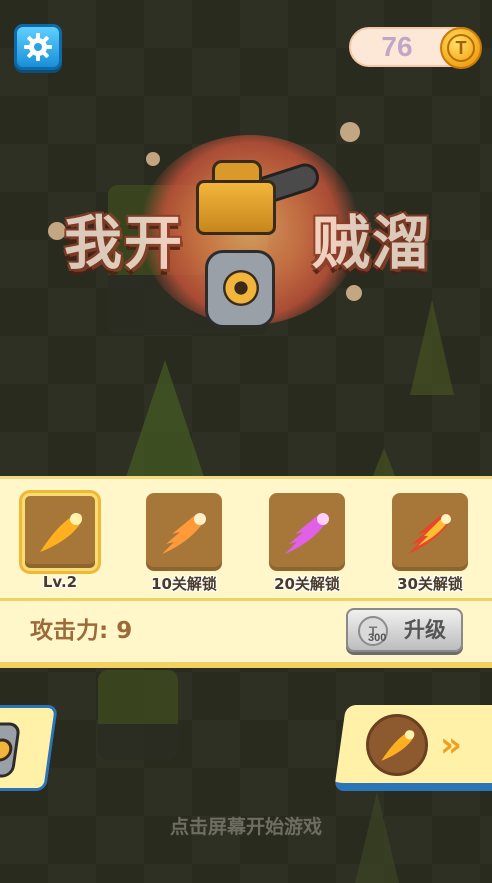 The height and width of the screenshot is (883, 492). What do you see at coordinates (377, 638) in the screenshot?
I see `upgrade-cost: 300` at bounding box center [377, 638].